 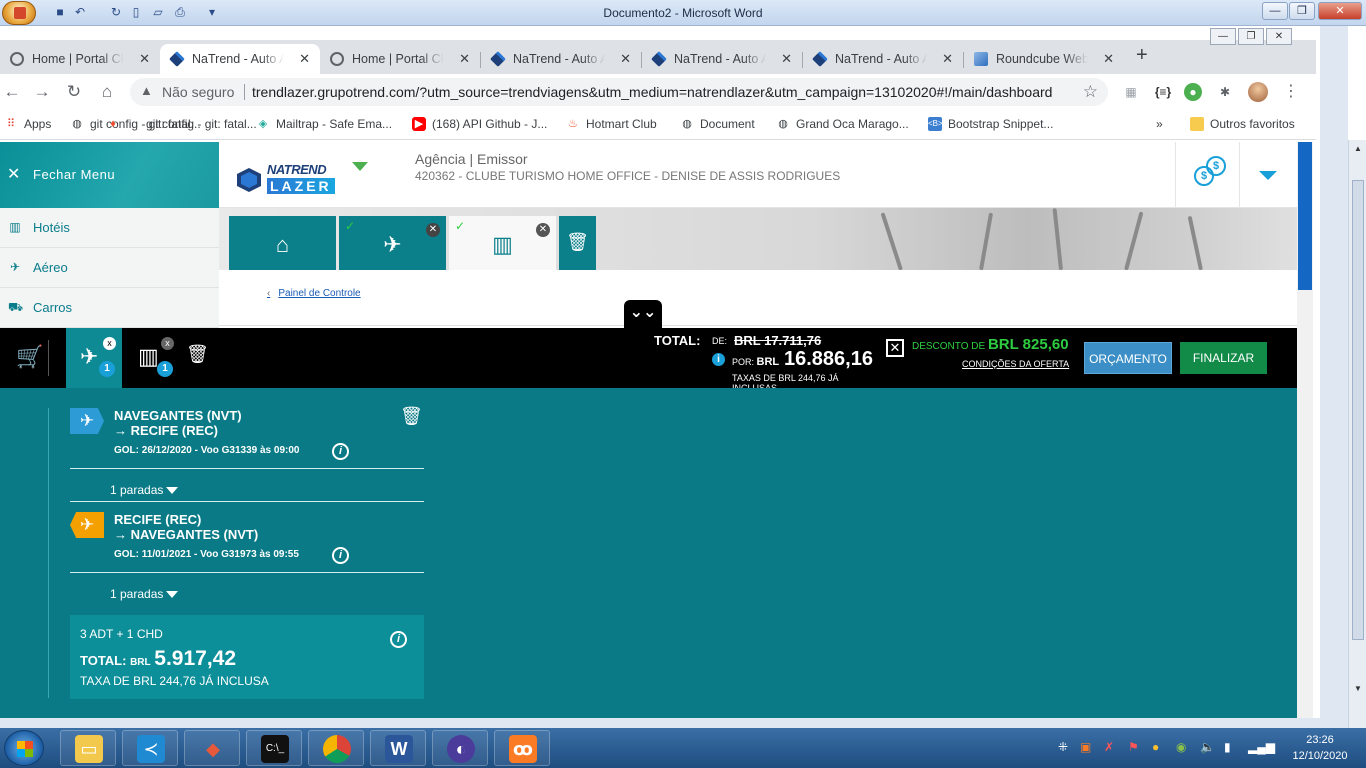 What do you see at coordinates (1340, 11) in the screenshot?
I see `word-close-button: ✕` at bounding box center [1340, 11].